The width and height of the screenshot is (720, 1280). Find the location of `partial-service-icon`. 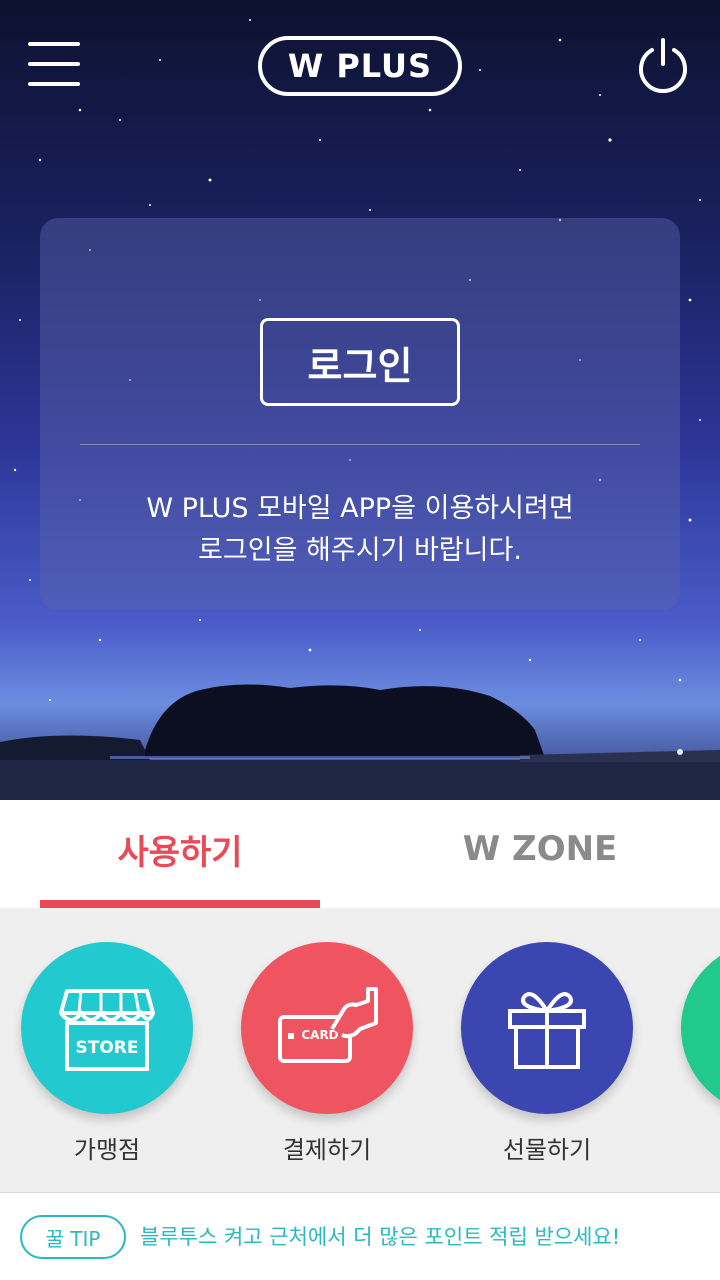

partial-service-icon is located at coordinates (700, 1028).